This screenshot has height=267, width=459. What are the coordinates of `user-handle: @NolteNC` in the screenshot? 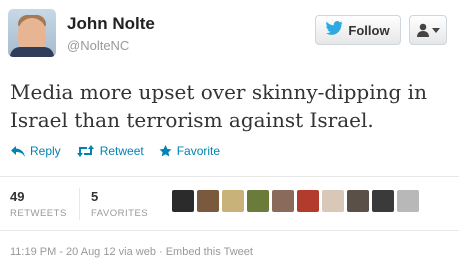 It's located at (98, 45).